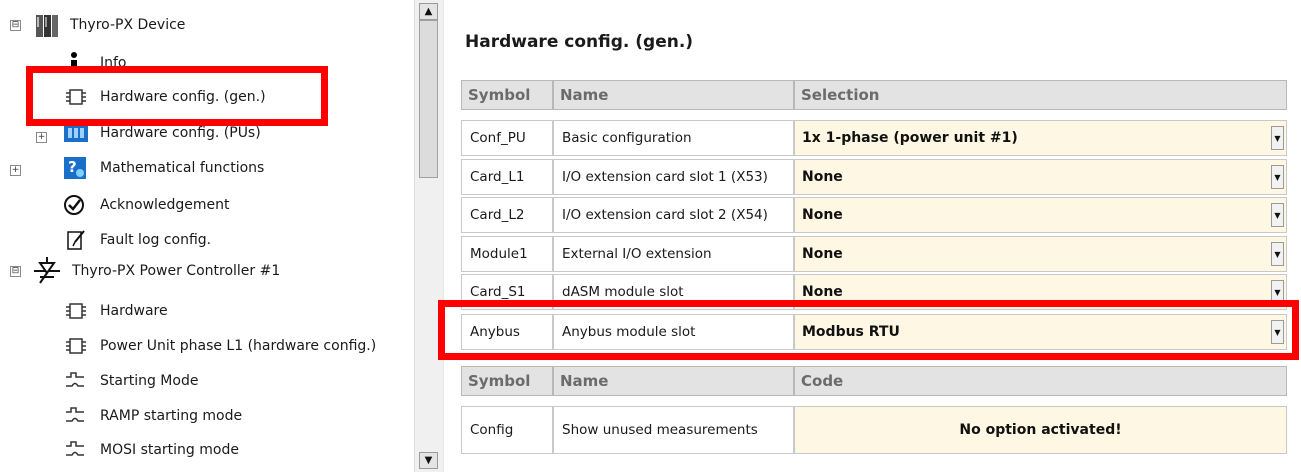 This screenshot has height=472, width=1301. Describe the element at coordinates (76, 240) in the screenshot. I see `fault-log-icon` at that location.